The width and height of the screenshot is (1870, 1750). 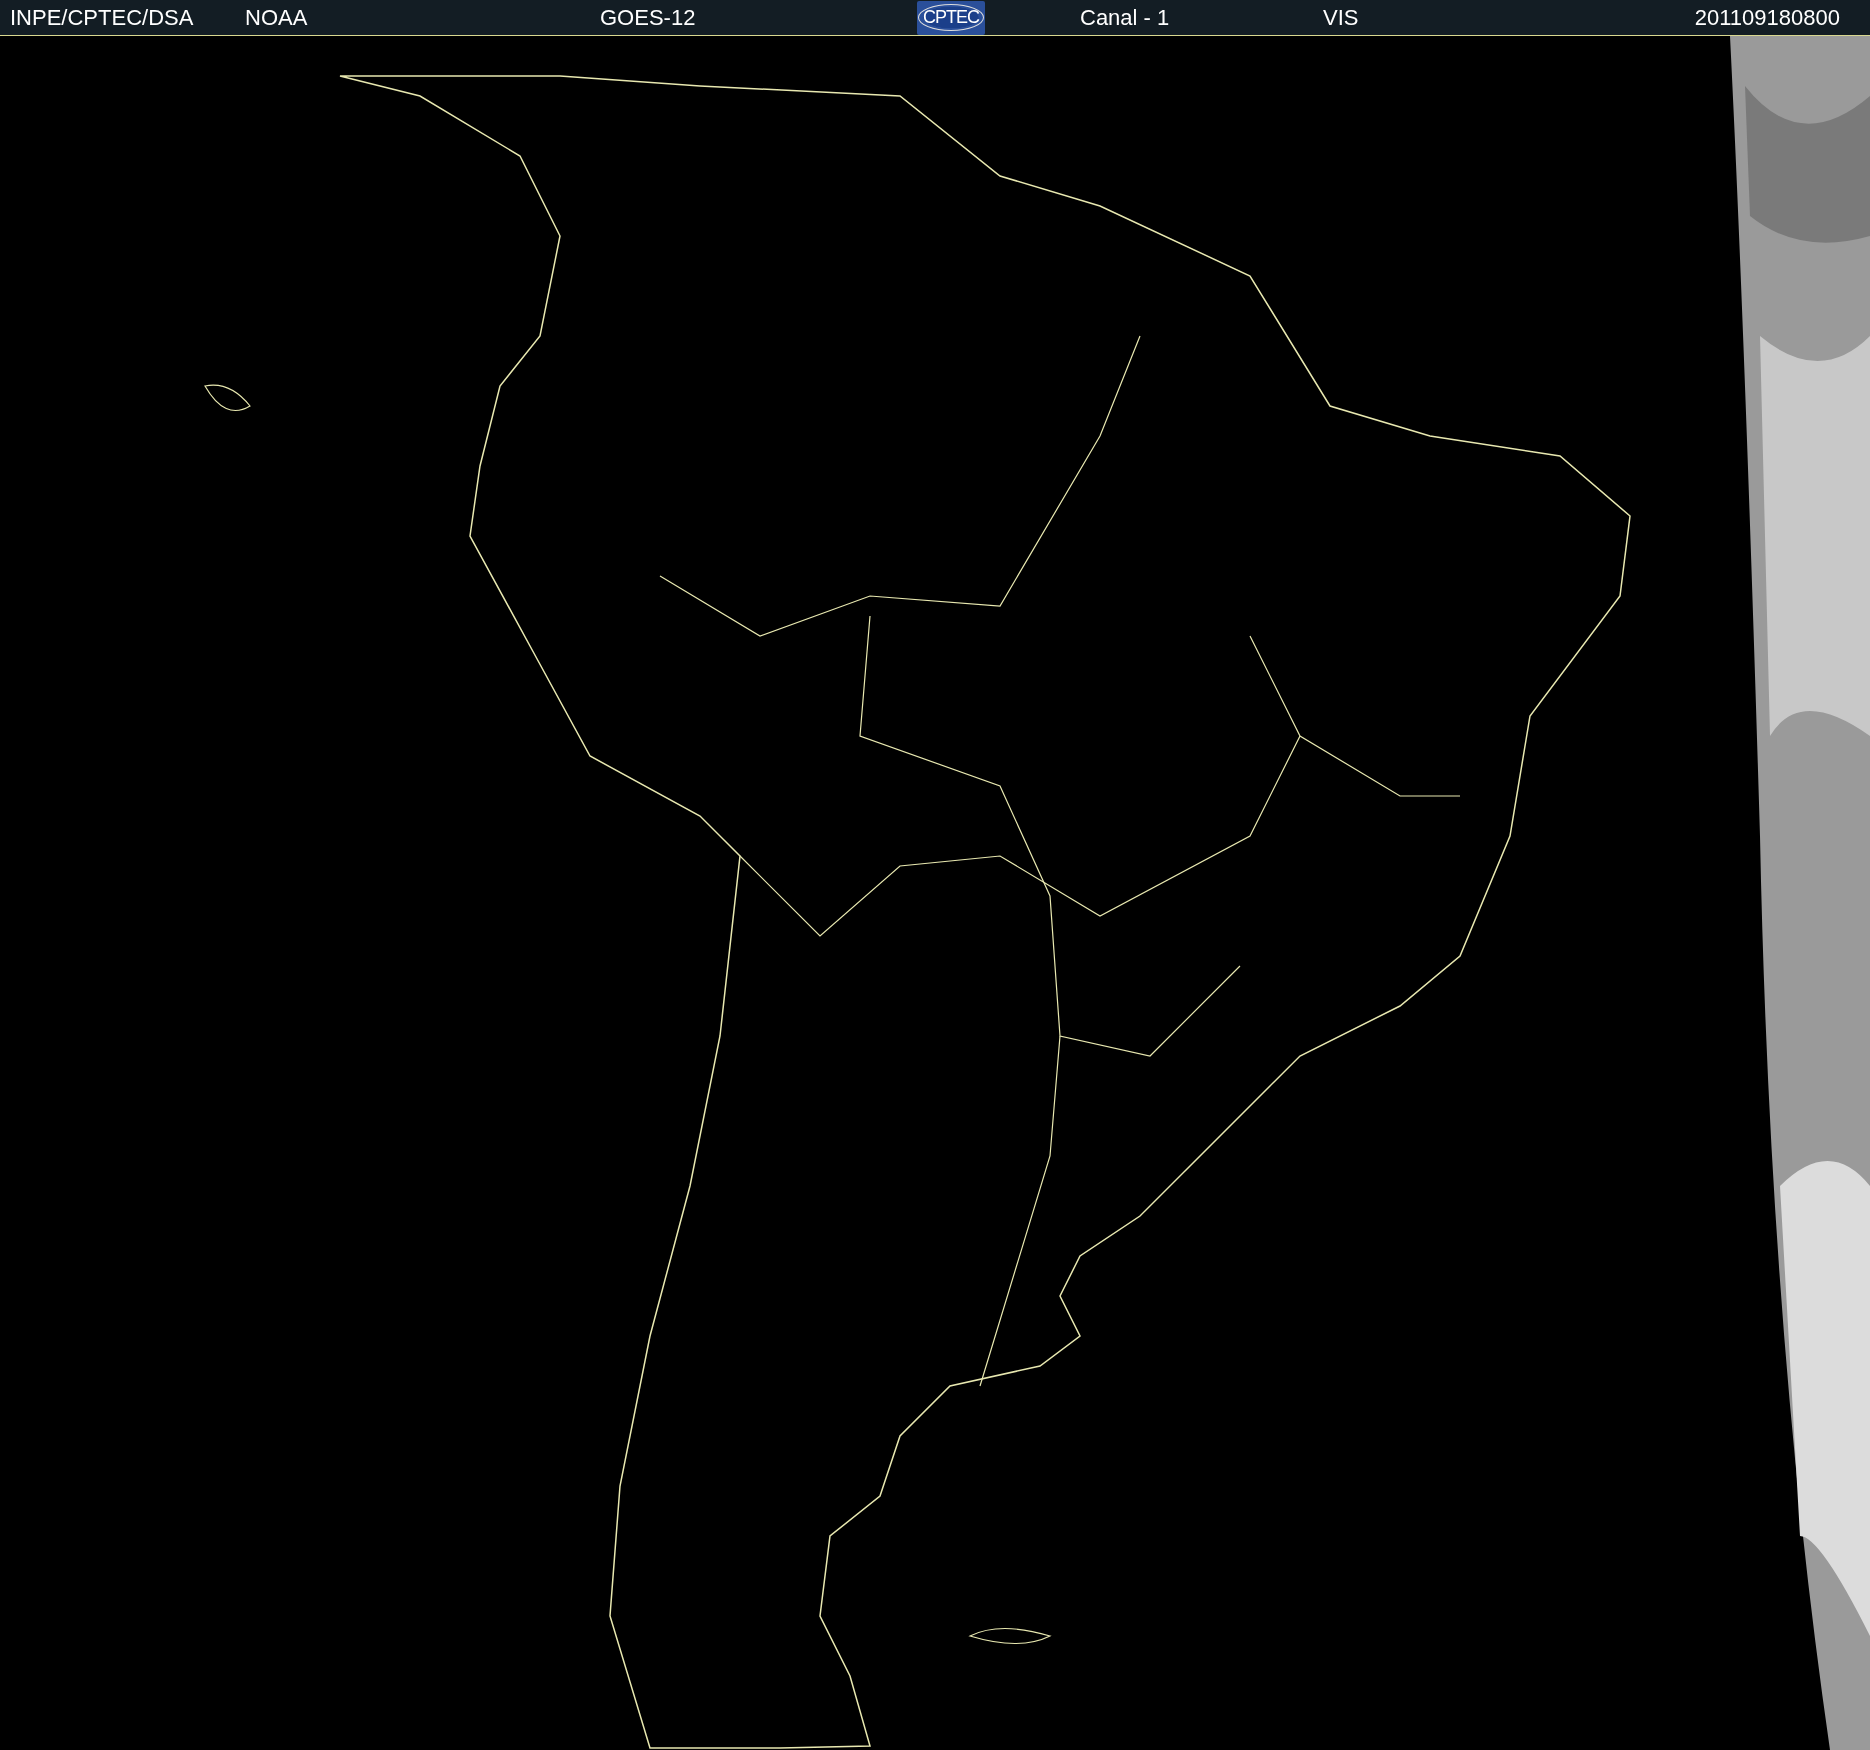 What do you see at coordinates (951, 17) in the screenshot?
I see `logo: CPTEC` at bounding box center [951, 17].